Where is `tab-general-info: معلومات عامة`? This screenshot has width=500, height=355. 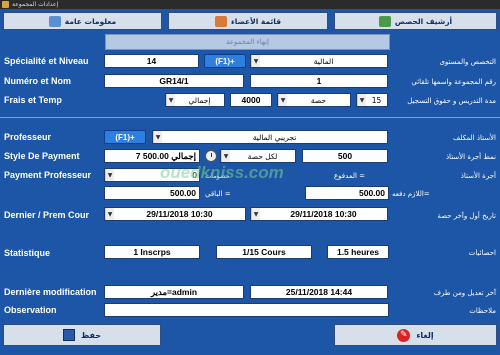 tab-general-info: معلومات عامة is located at coordinates (82, 21).